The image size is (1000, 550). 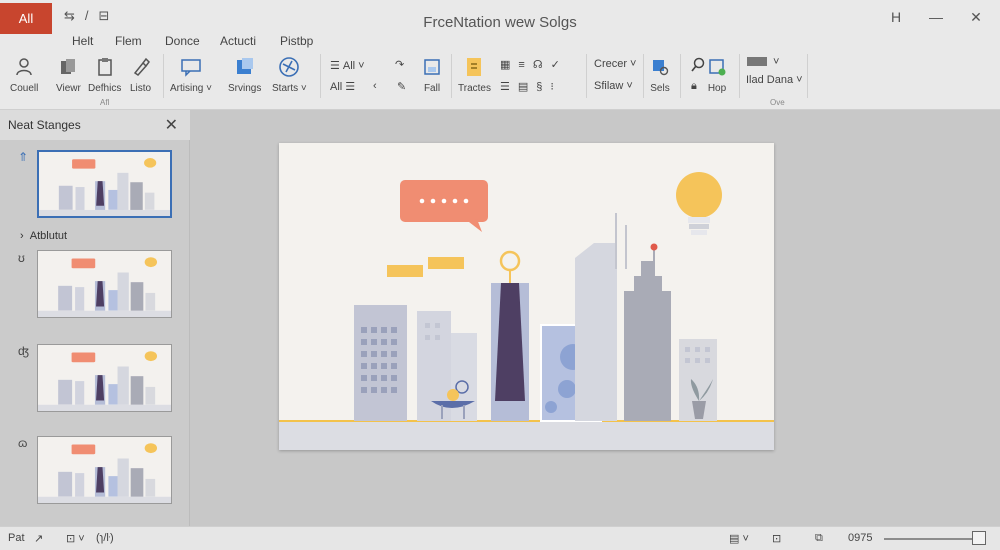 I want to click on sfilaw-dropdown: Sfilaw ˅, so click(x=613, y=86).